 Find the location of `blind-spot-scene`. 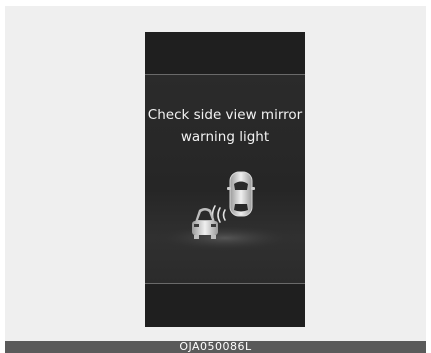

blind-spot-scene is located at coordinates (225, 211).